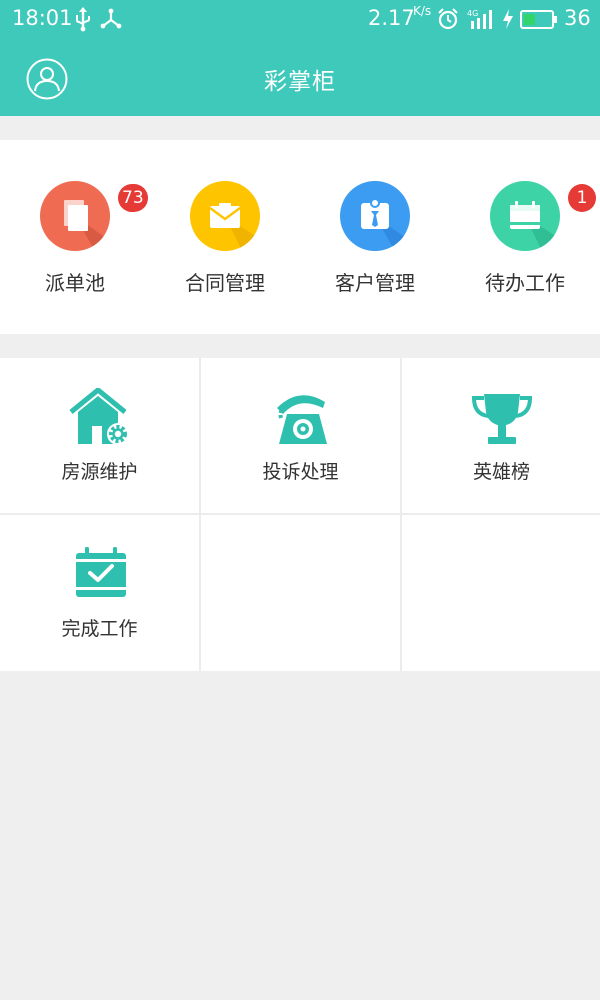 This screenshot has height=1000, width=600. Describe the element at coordinates (300, 472) in the screenshot. I see `grid-item-label: 投诉处理` at that location.